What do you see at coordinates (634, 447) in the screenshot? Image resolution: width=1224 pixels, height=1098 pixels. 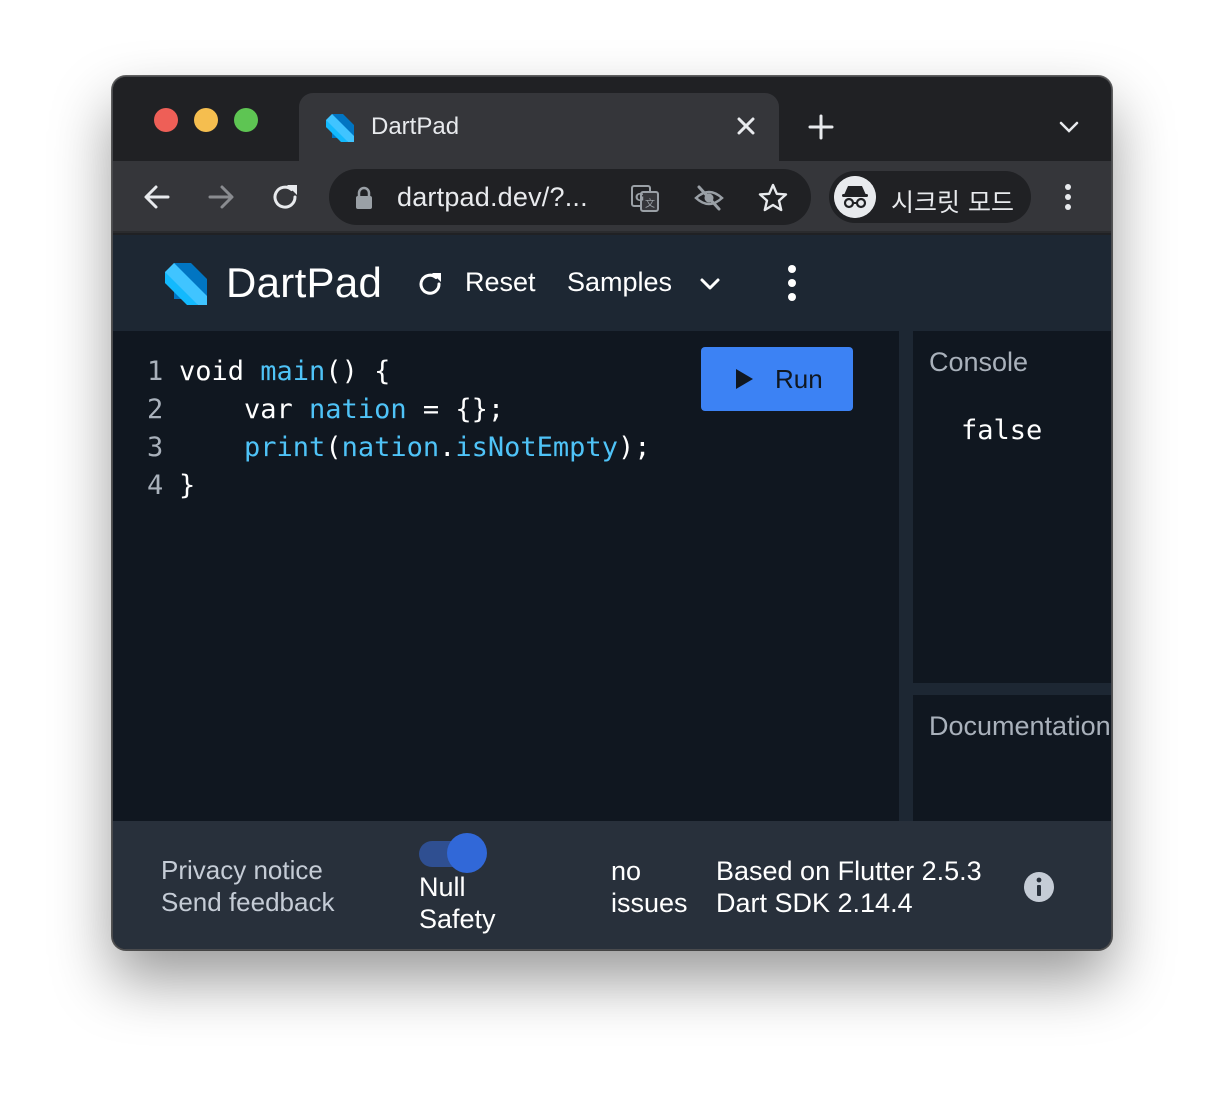 I see `code-token: );` at bounding box center [634, 447].